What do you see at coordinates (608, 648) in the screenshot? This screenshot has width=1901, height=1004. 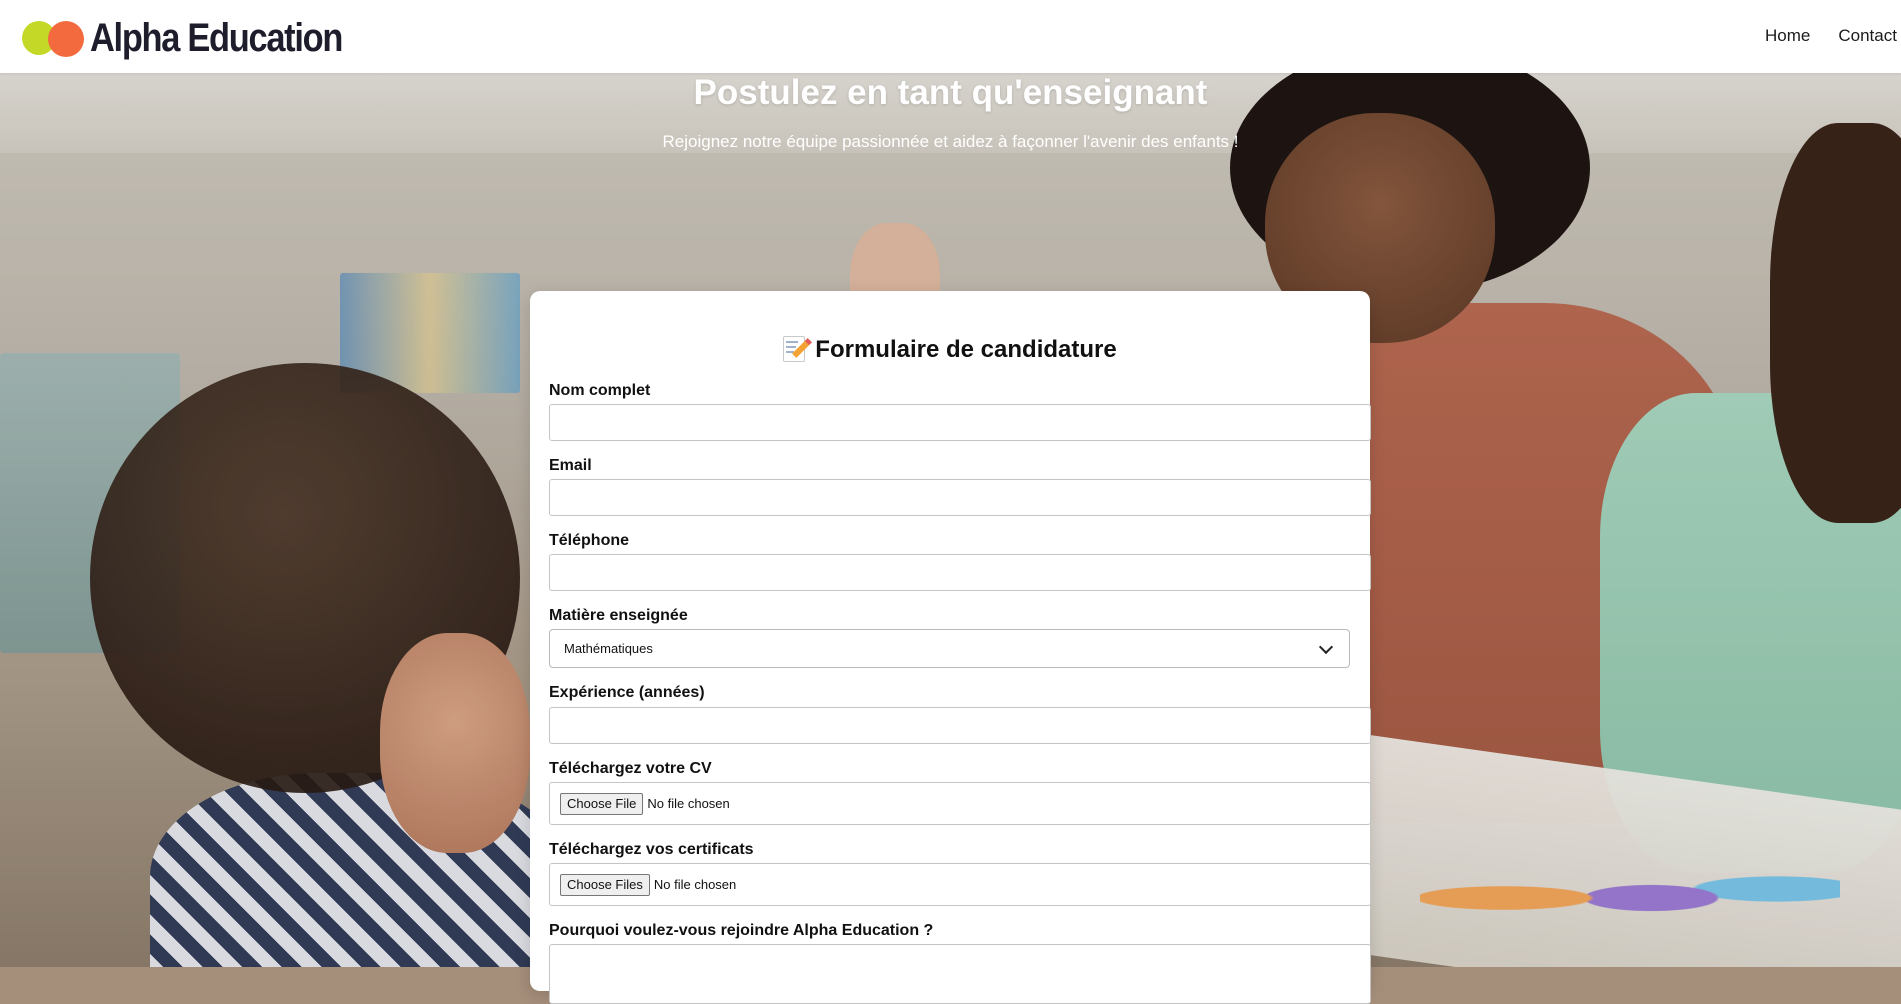 I see `subject-selected-value: Mathématiques` at bounding box center [608, 648].